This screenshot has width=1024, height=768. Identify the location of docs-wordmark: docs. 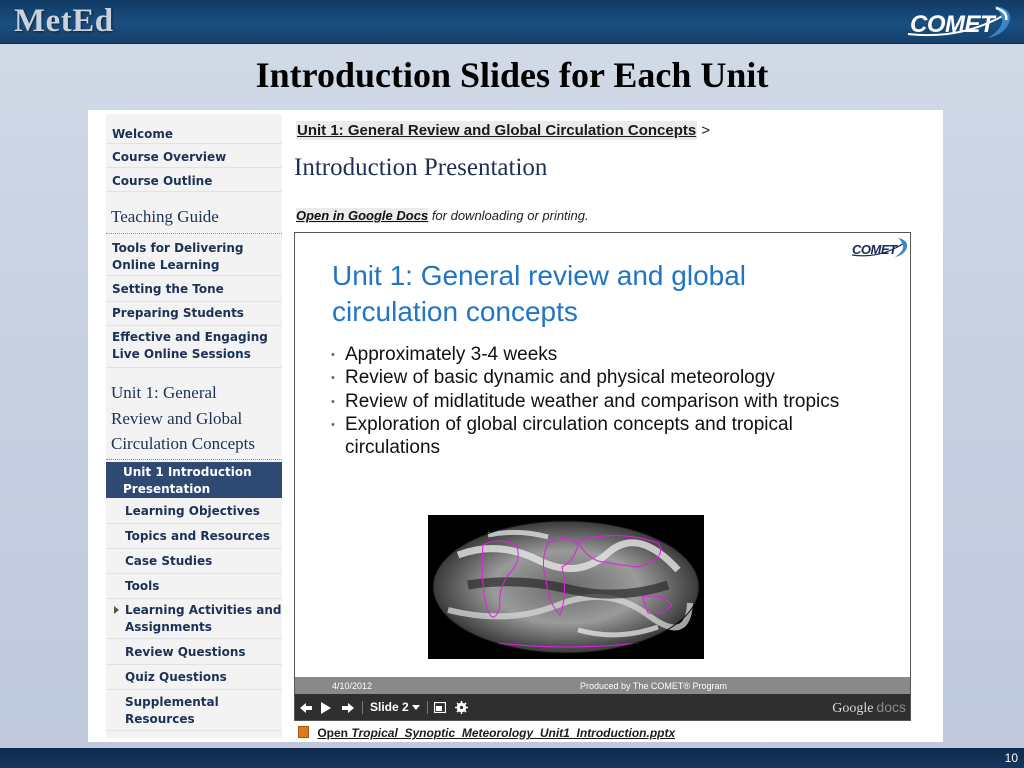
(891, 707).